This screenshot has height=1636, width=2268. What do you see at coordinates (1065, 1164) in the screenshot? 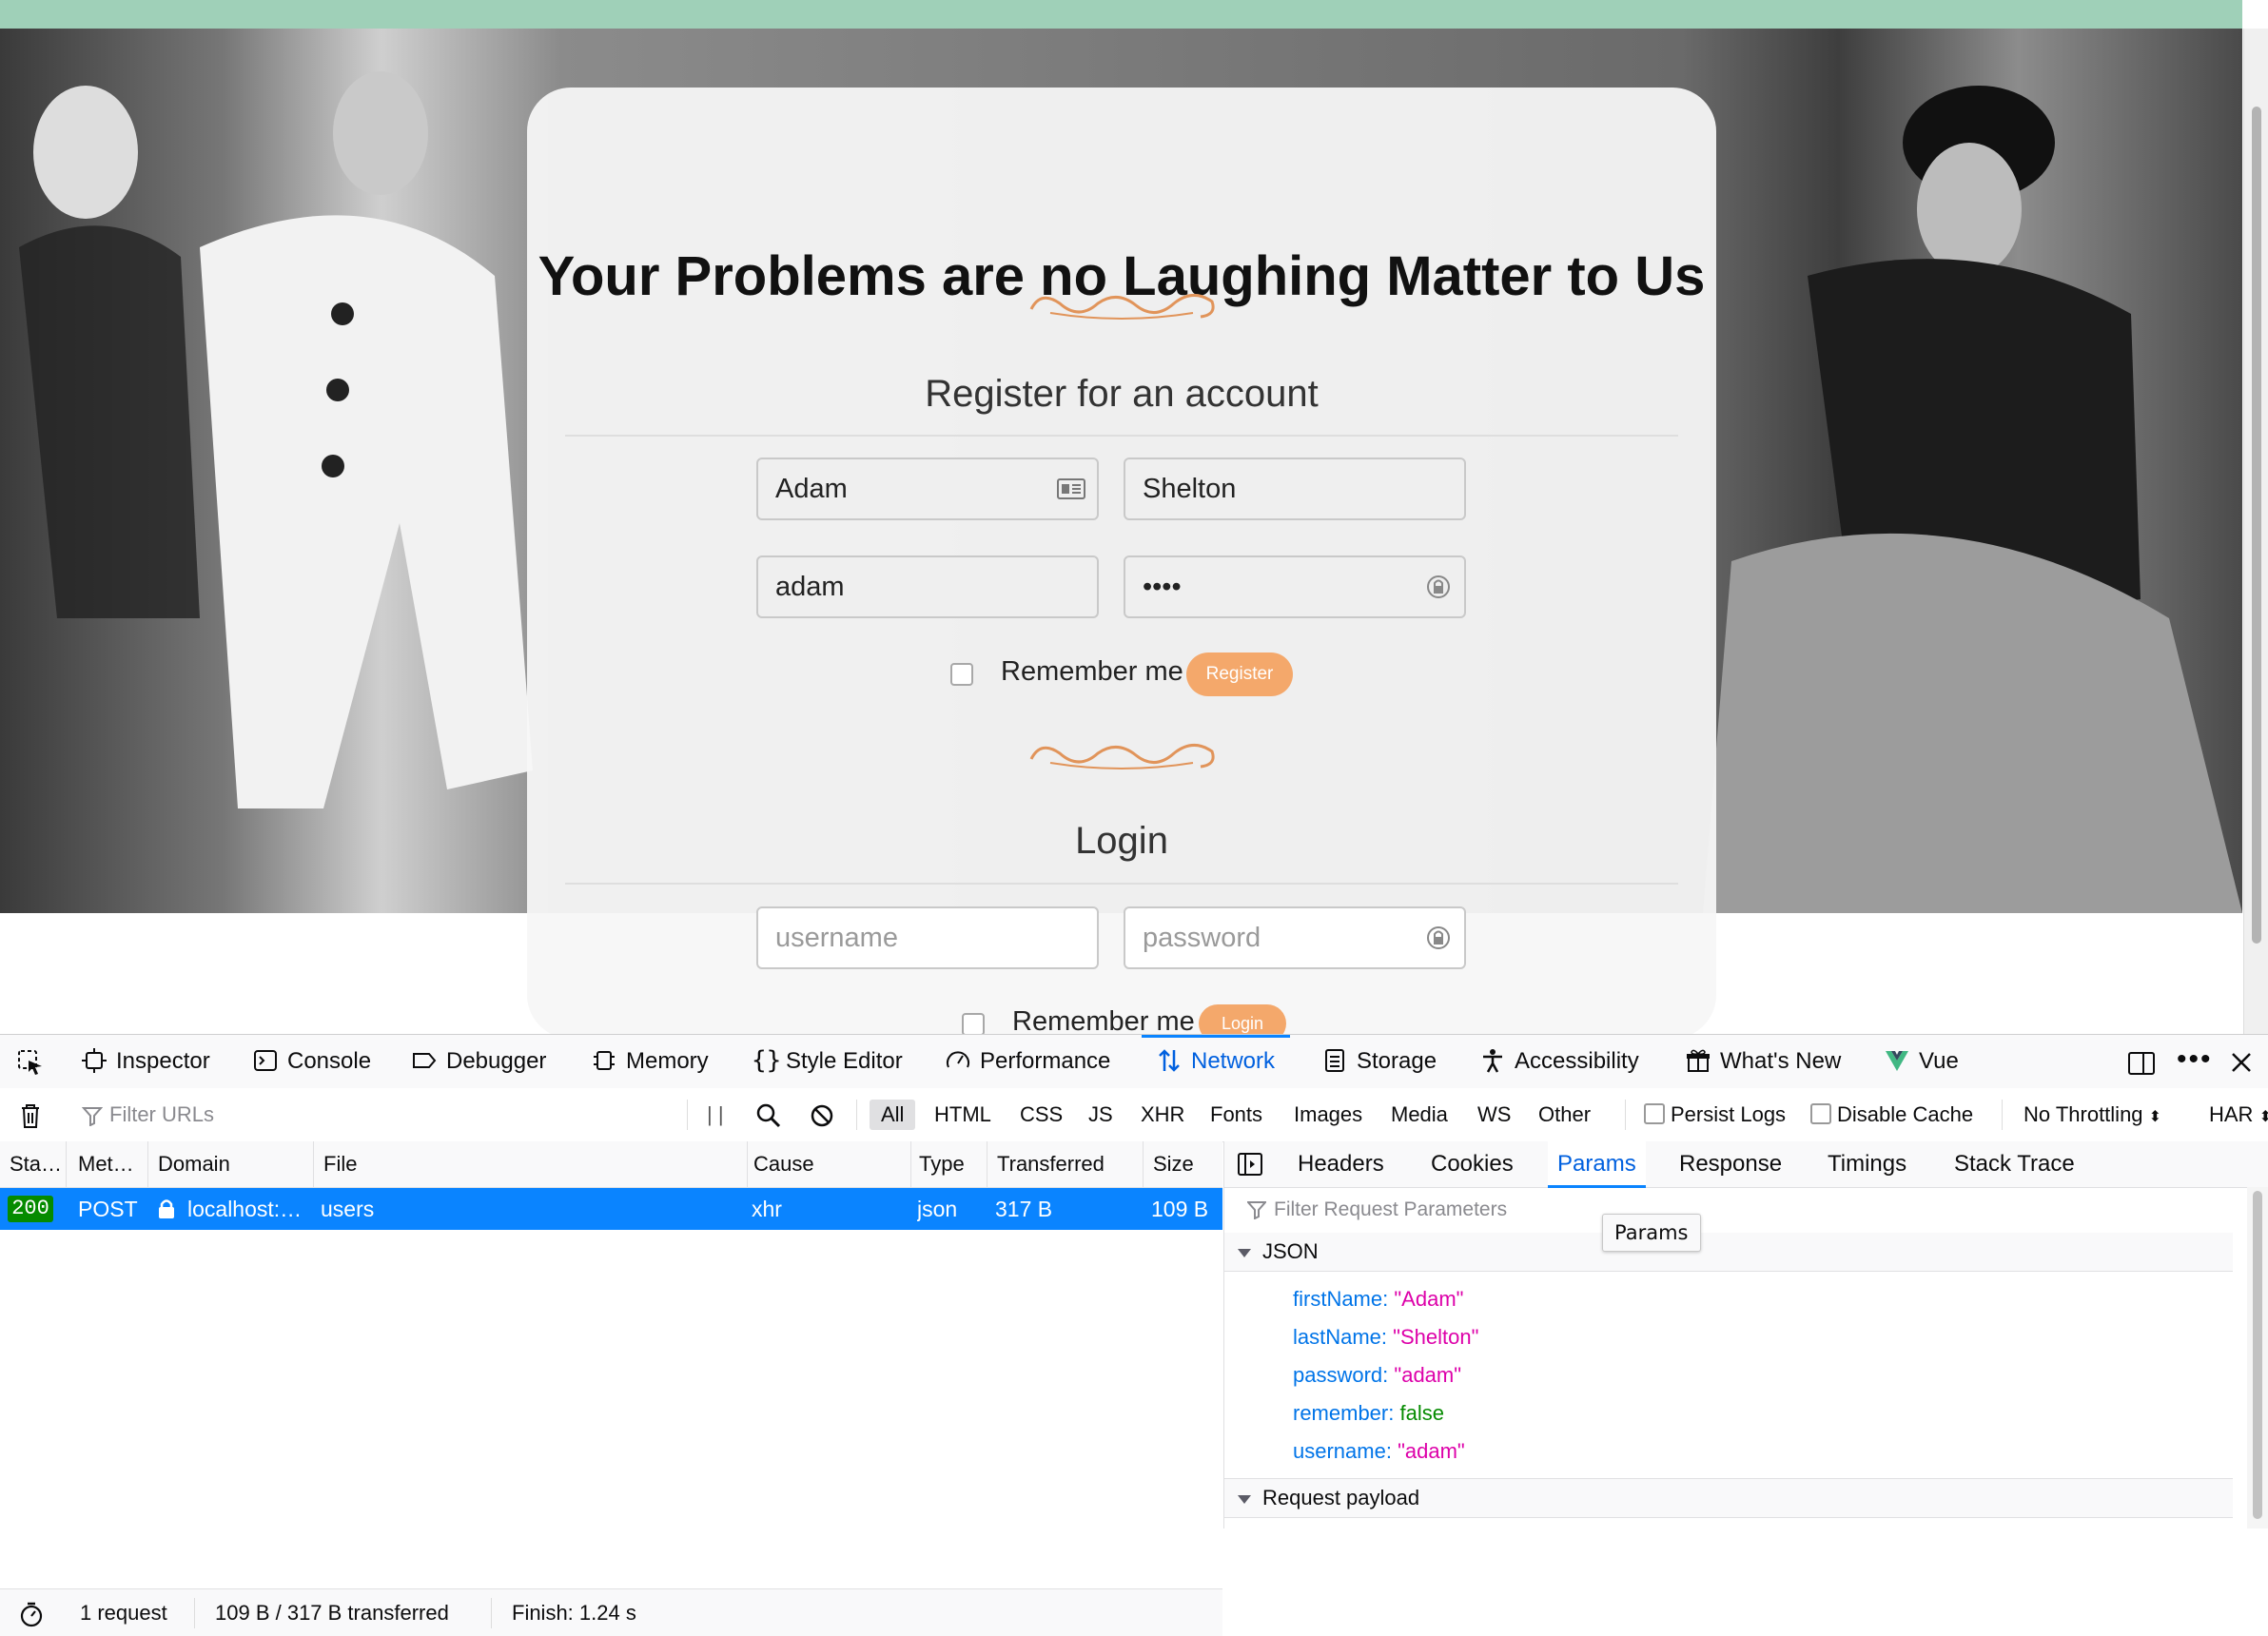
I see `column-transferred: Transferred` at bounding box center [1065, 1164].